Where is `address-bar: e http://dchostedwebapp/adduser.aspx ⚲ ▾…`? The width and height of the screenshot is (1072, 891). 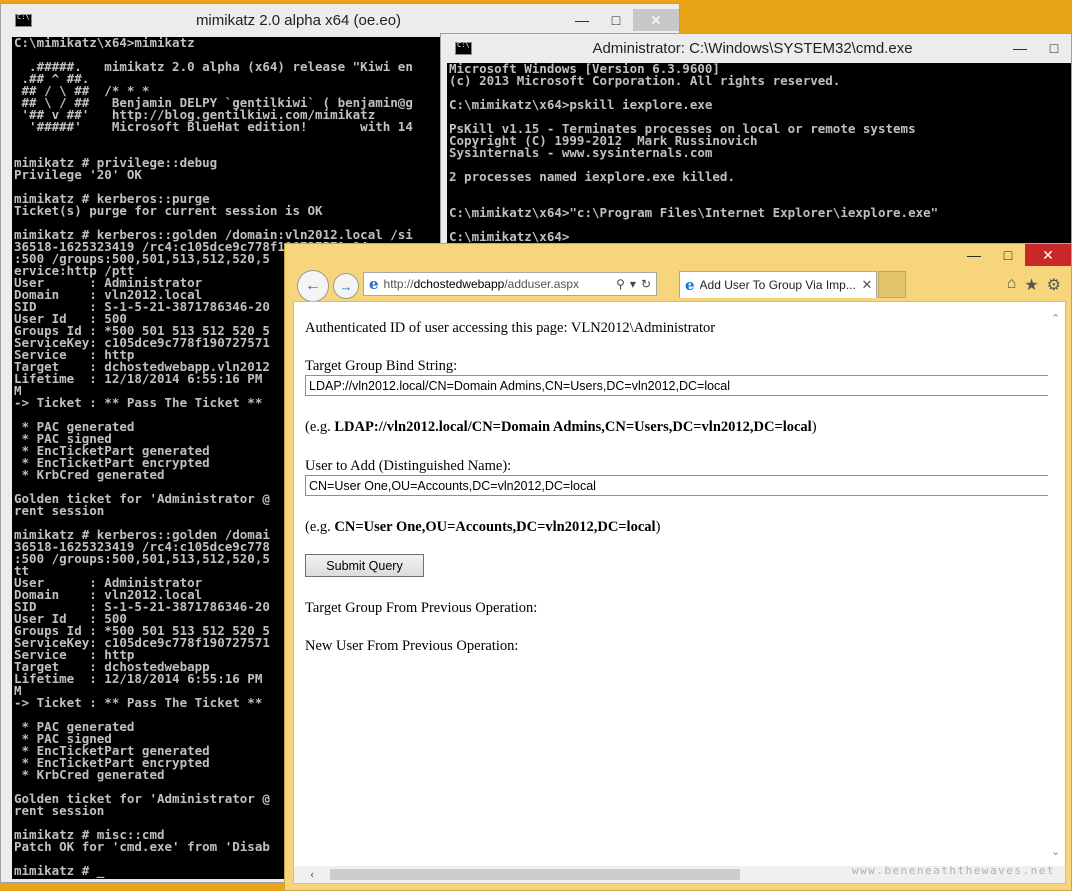
address-bar: e http://dchostedwebapp/adduser.aspx ⚲ ▾… is located at coordinates (510, 284).